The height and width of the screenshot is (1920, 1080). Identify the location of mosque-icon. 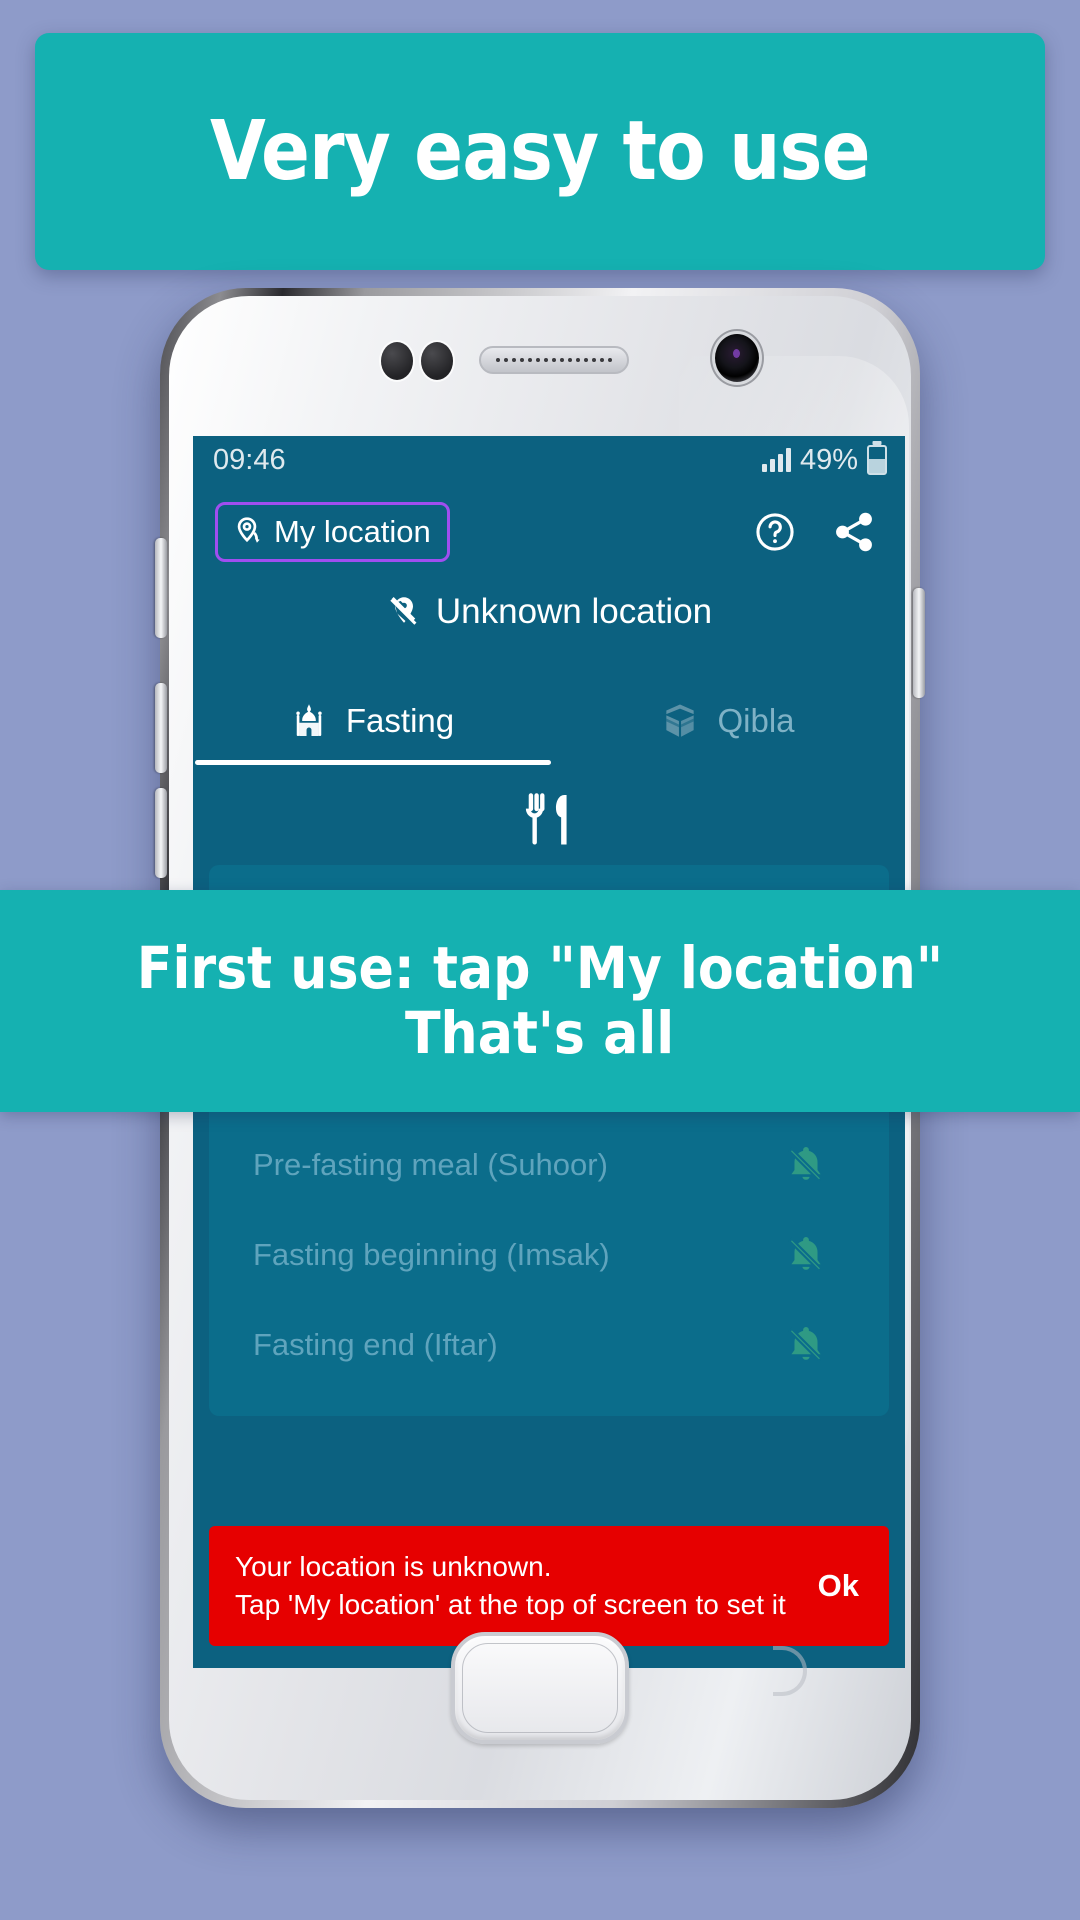
(309, 721).